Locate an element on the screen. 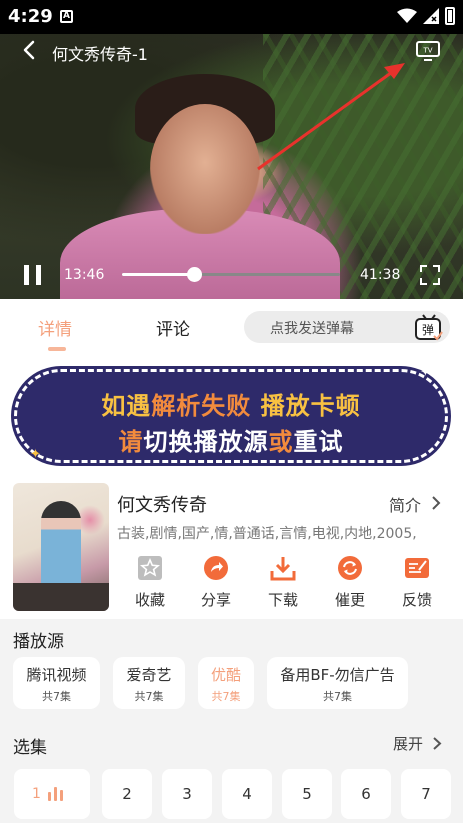 The image size is (463, 823). episode-section-title: 选集 is located at coordinates (30, 748).